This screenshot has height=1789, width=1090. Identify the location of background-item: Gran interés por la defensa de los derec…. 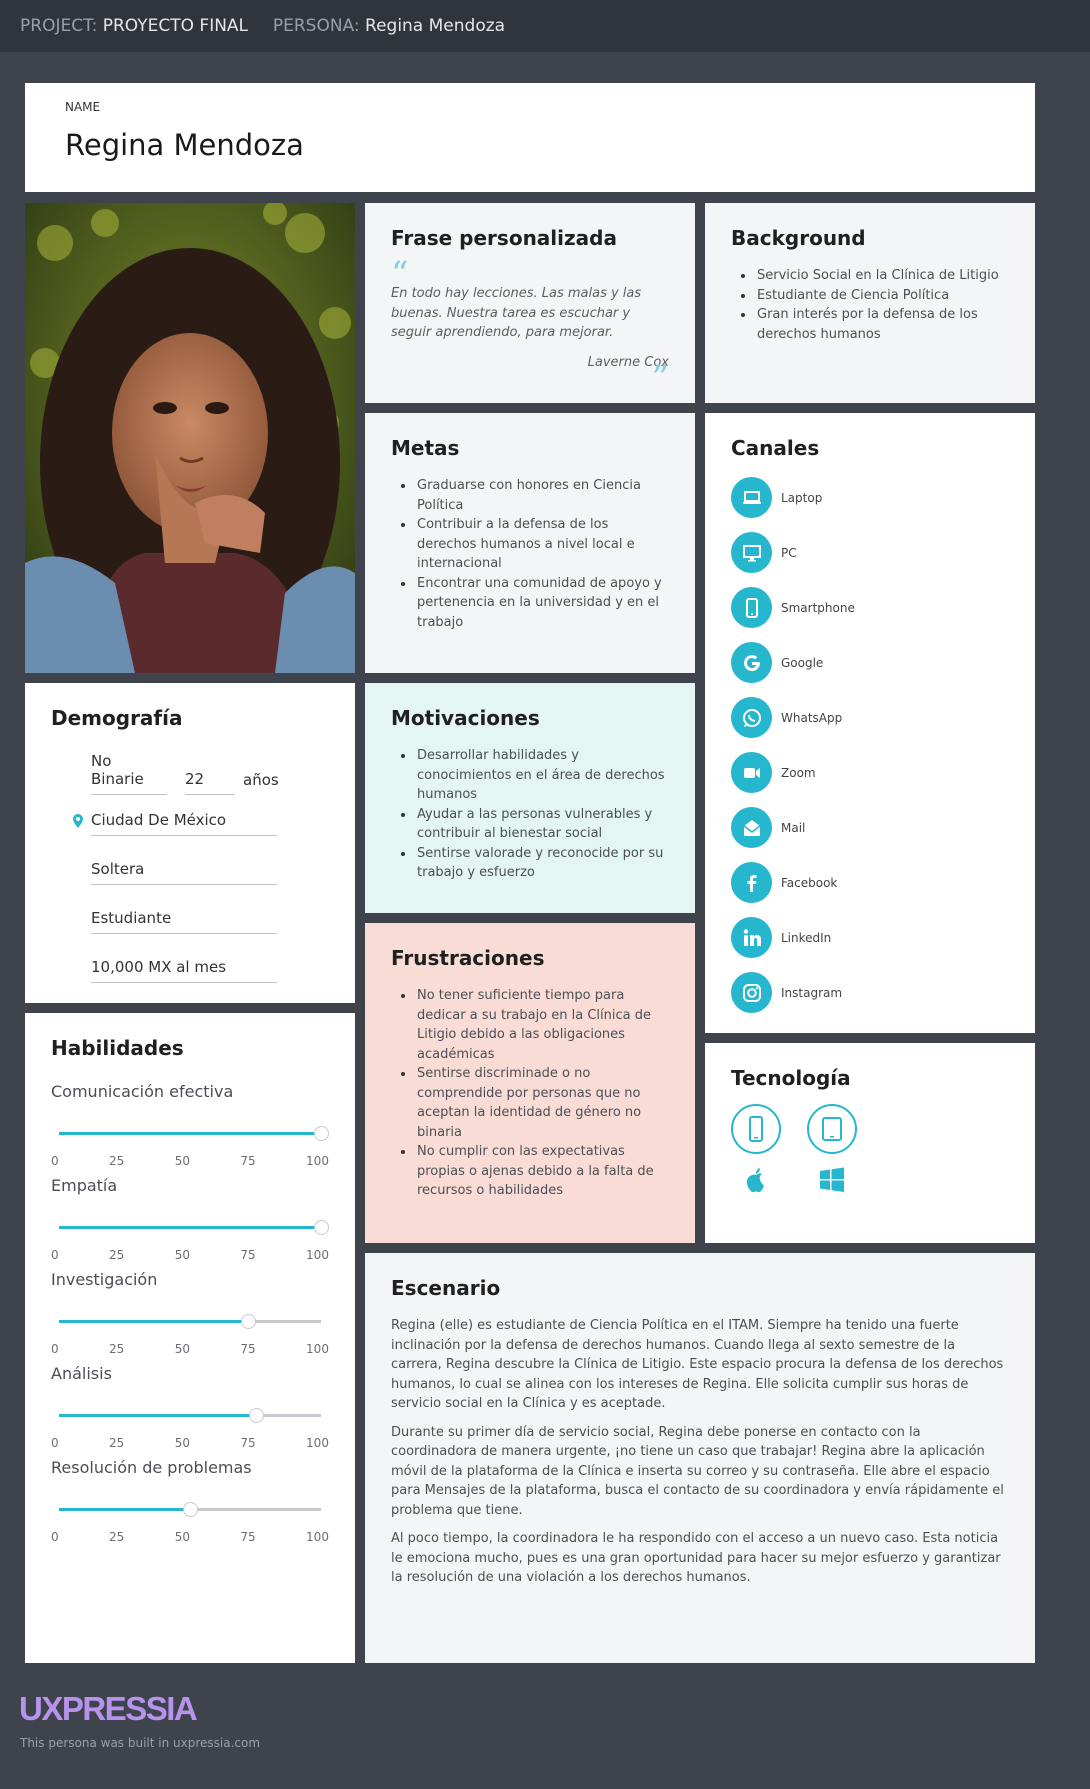
(882, 324).